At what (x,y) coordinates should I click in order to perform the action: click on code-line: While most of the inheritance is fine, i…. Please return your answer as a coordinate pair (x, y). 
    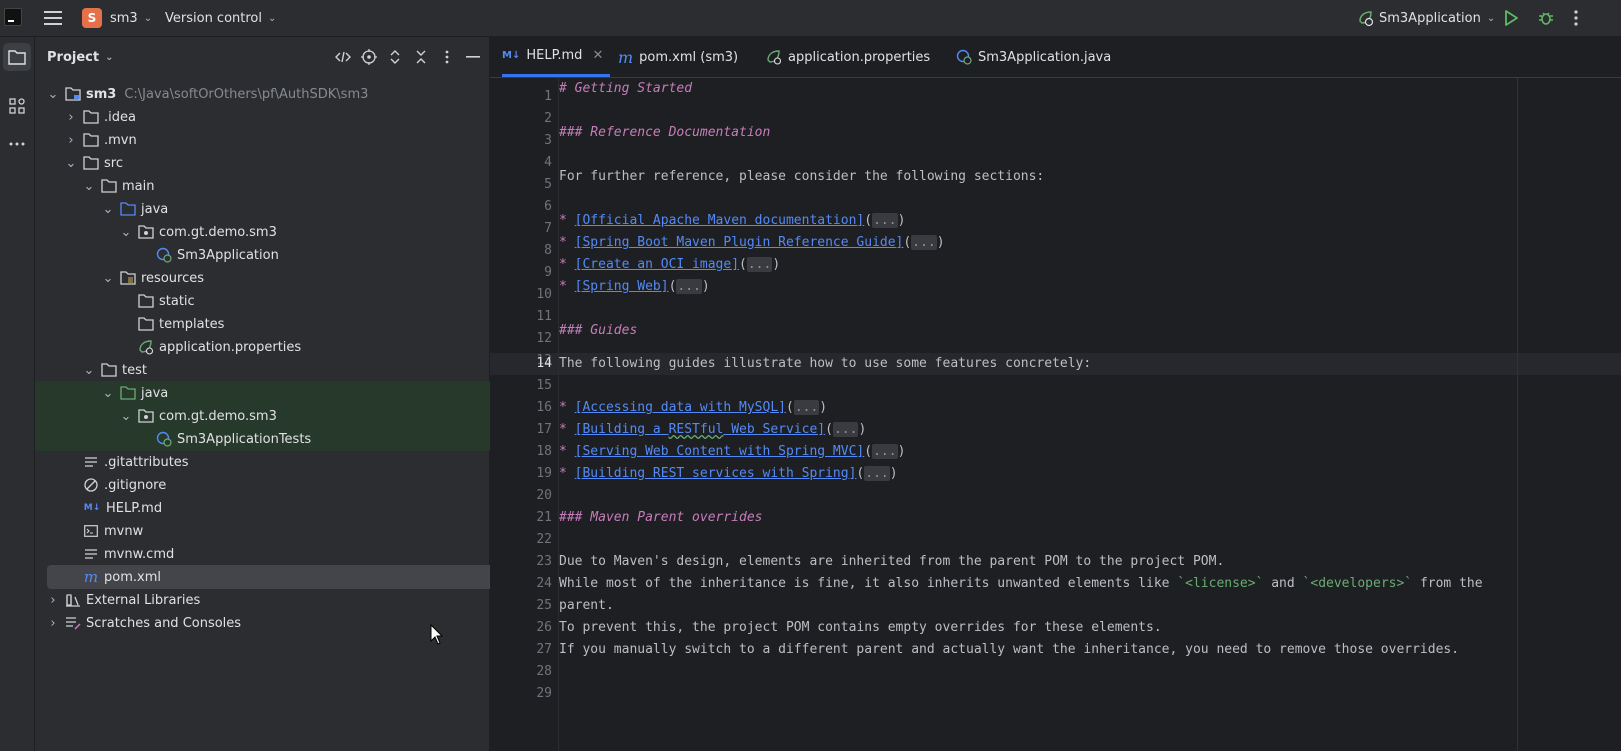
    Looking at the image, I should click on (1021, 584).